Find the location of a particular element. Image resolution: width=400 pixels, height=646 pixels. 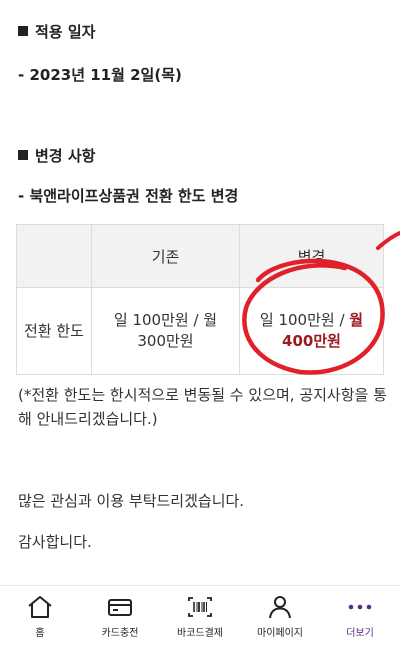

new-limit-cell: 일 100만원 / 월 400만원 is located at coordinates (311, 331).